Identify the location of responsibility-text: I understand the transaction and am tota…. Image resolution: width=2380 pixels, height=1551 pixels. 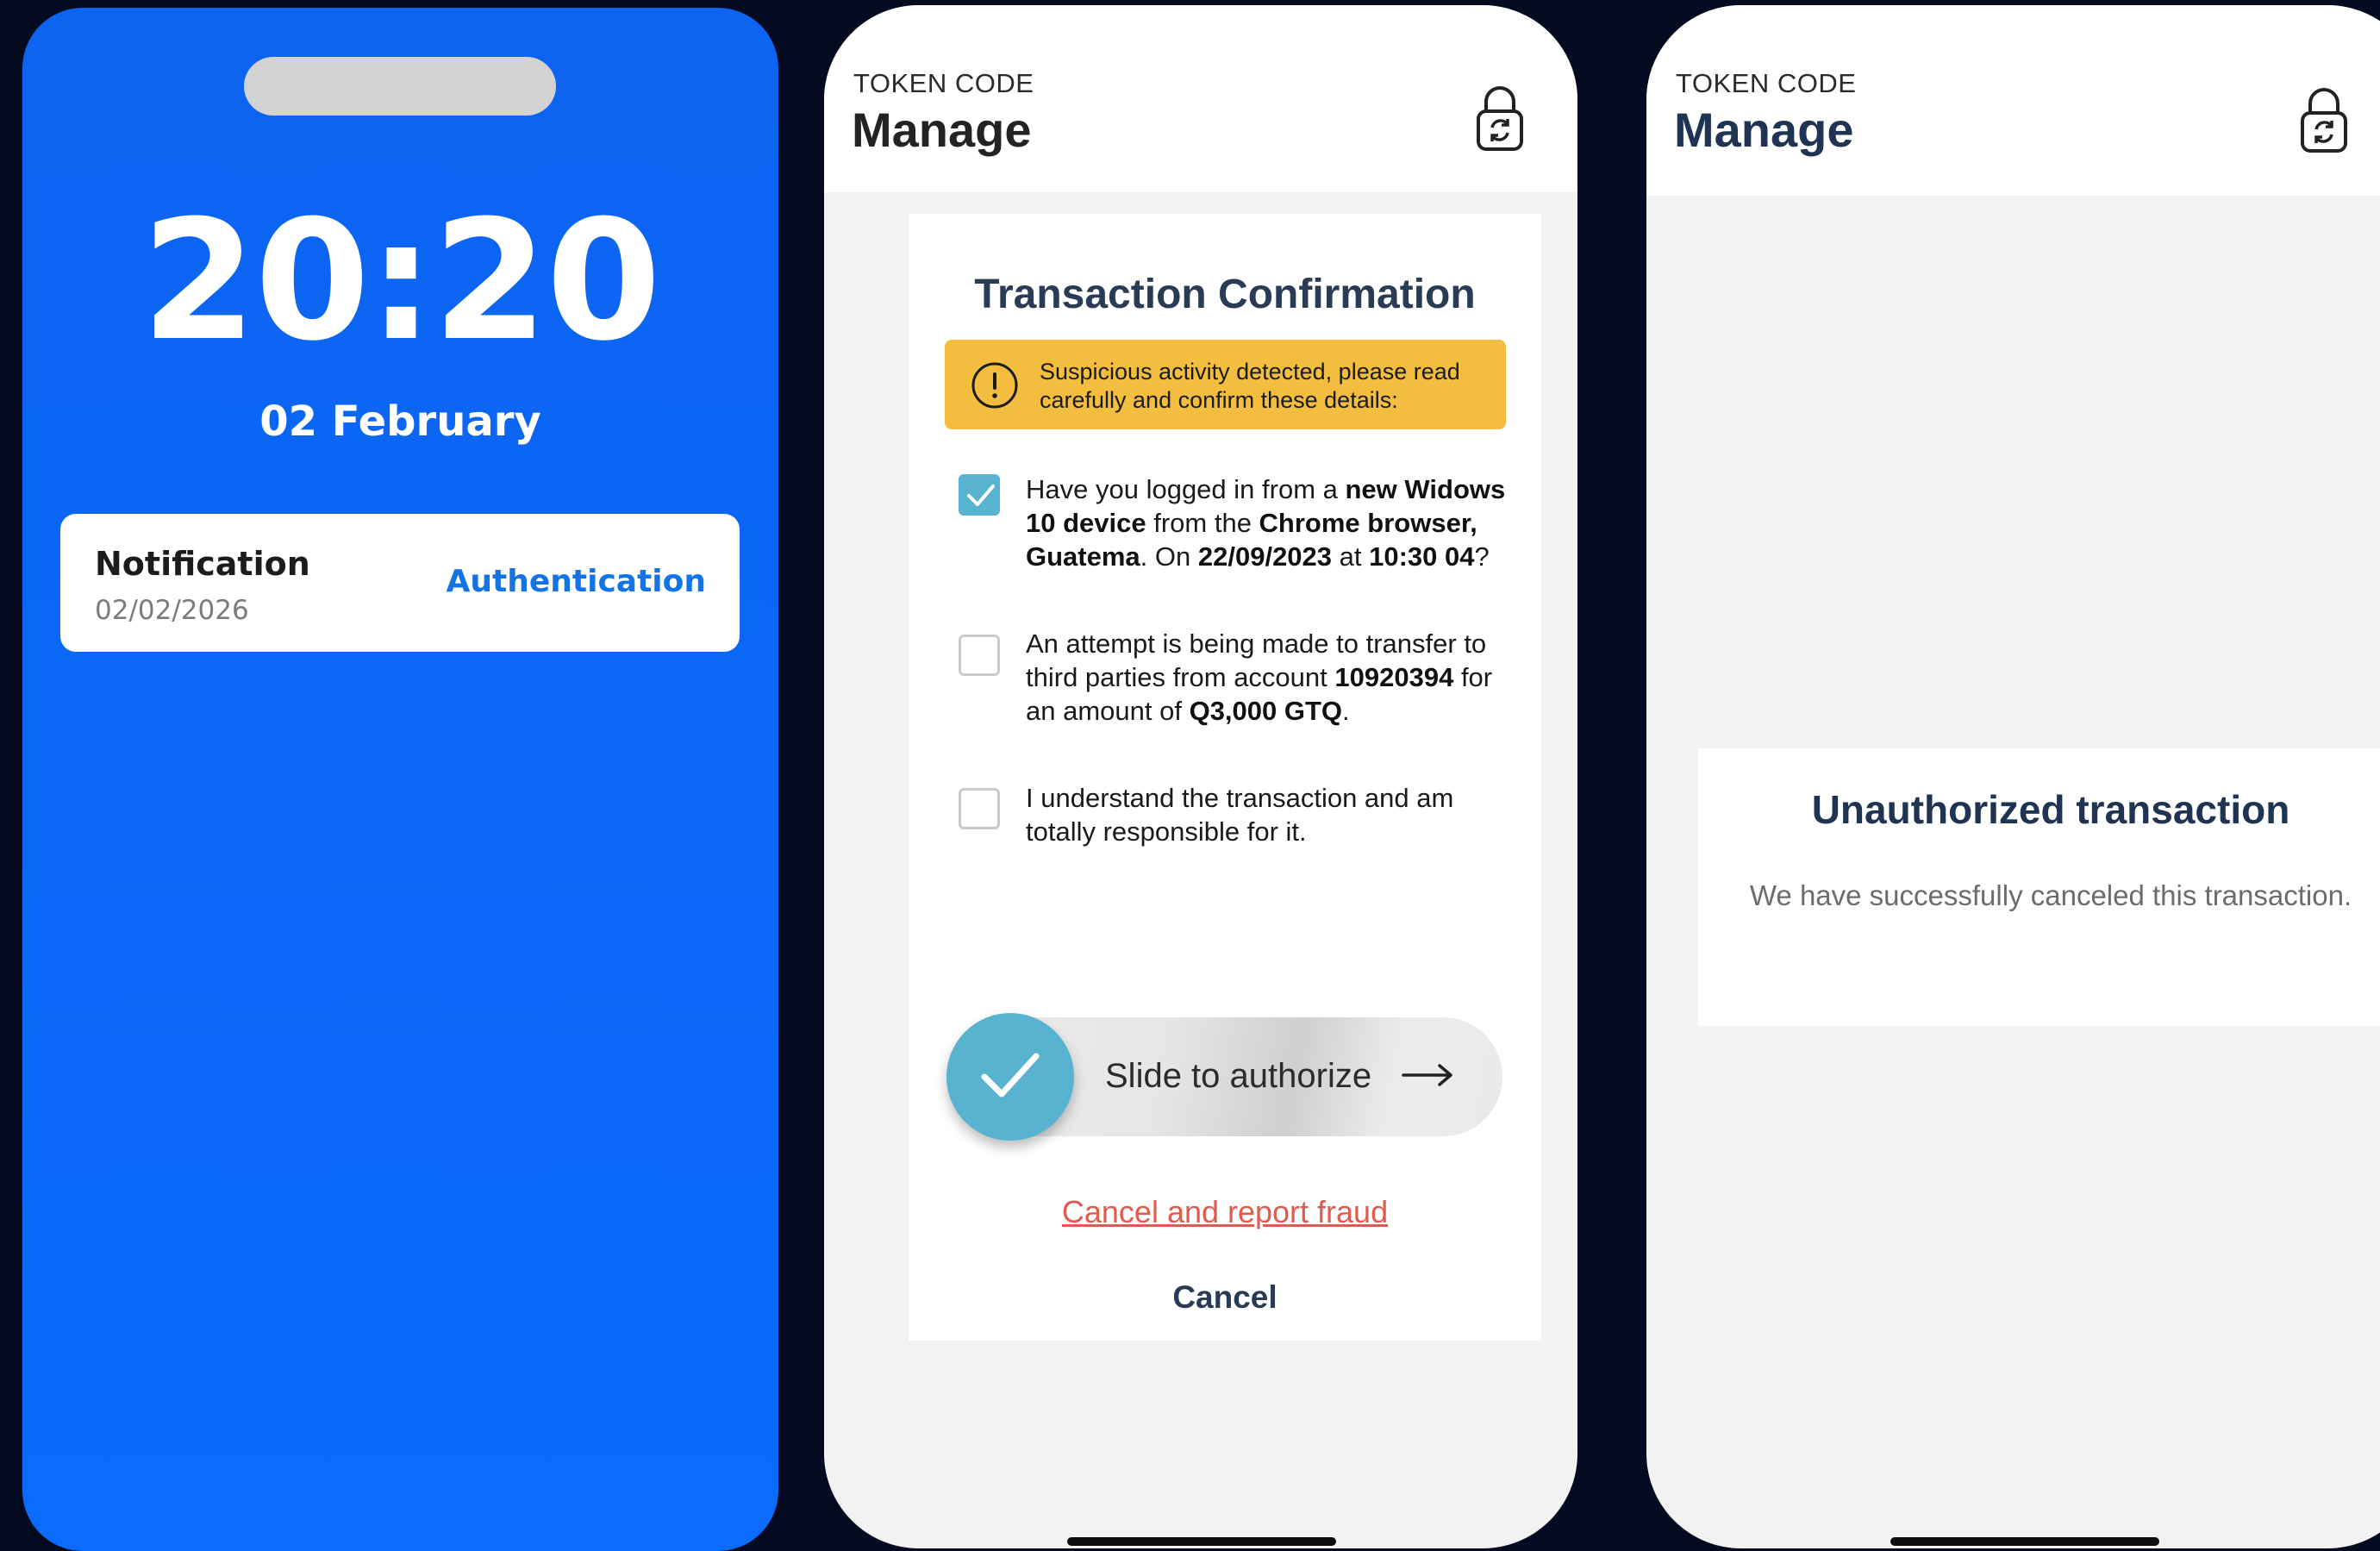
(1276, 815).